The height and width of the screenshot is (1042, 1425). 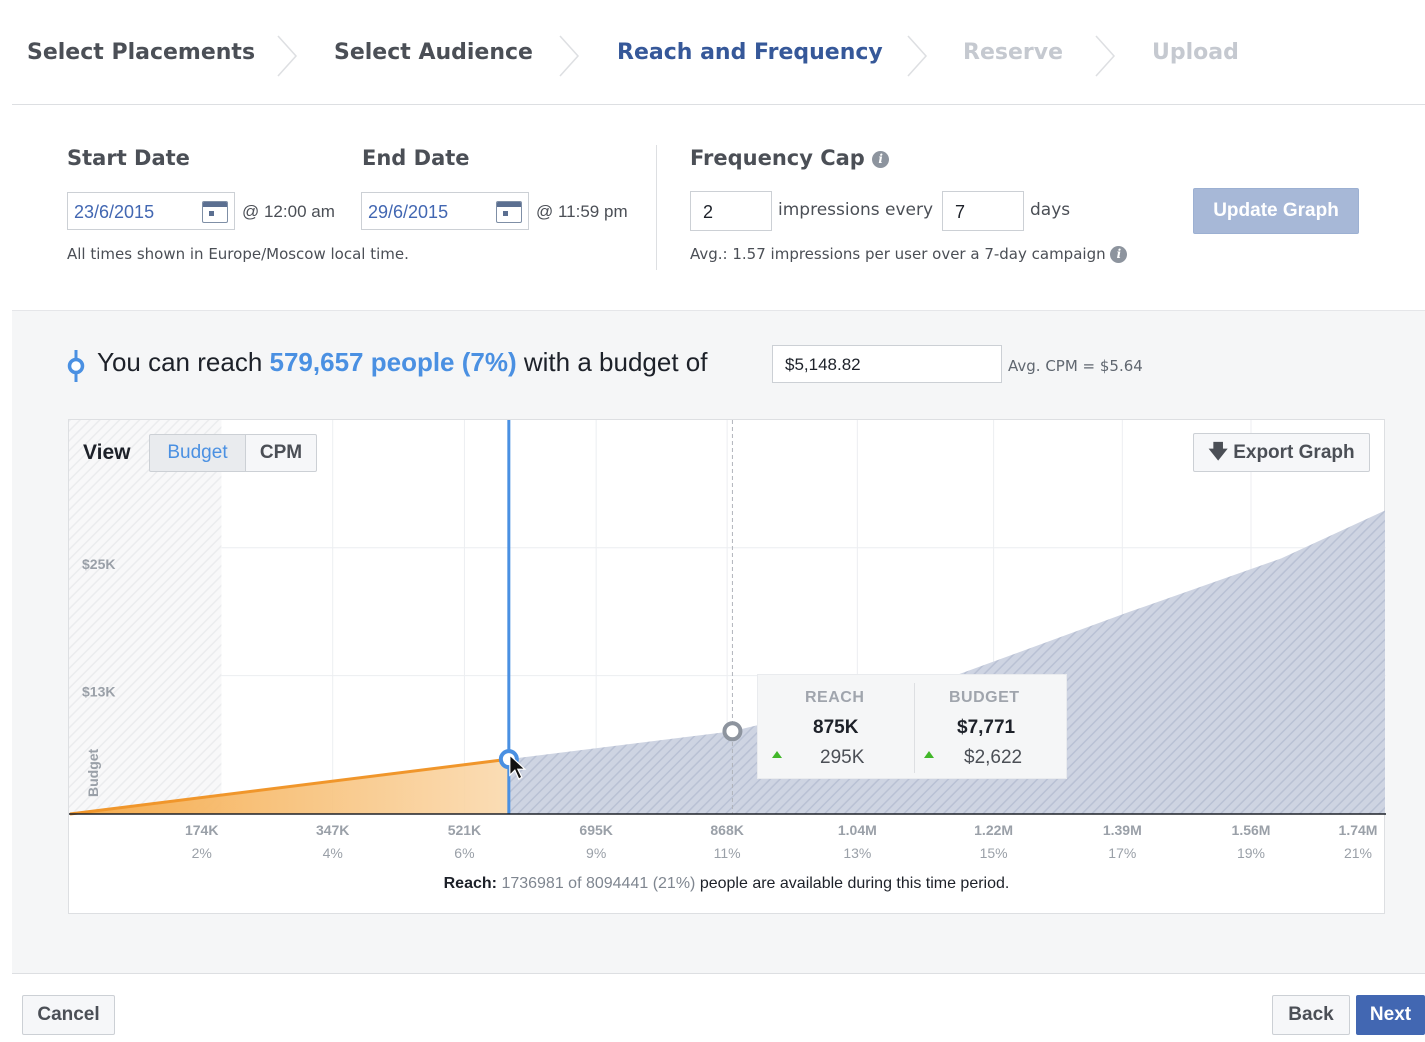 What do you see at coordinates (332, 830) in the screenshot?
I see `x-tick-label: 347K` at bounding box center [332, 830].